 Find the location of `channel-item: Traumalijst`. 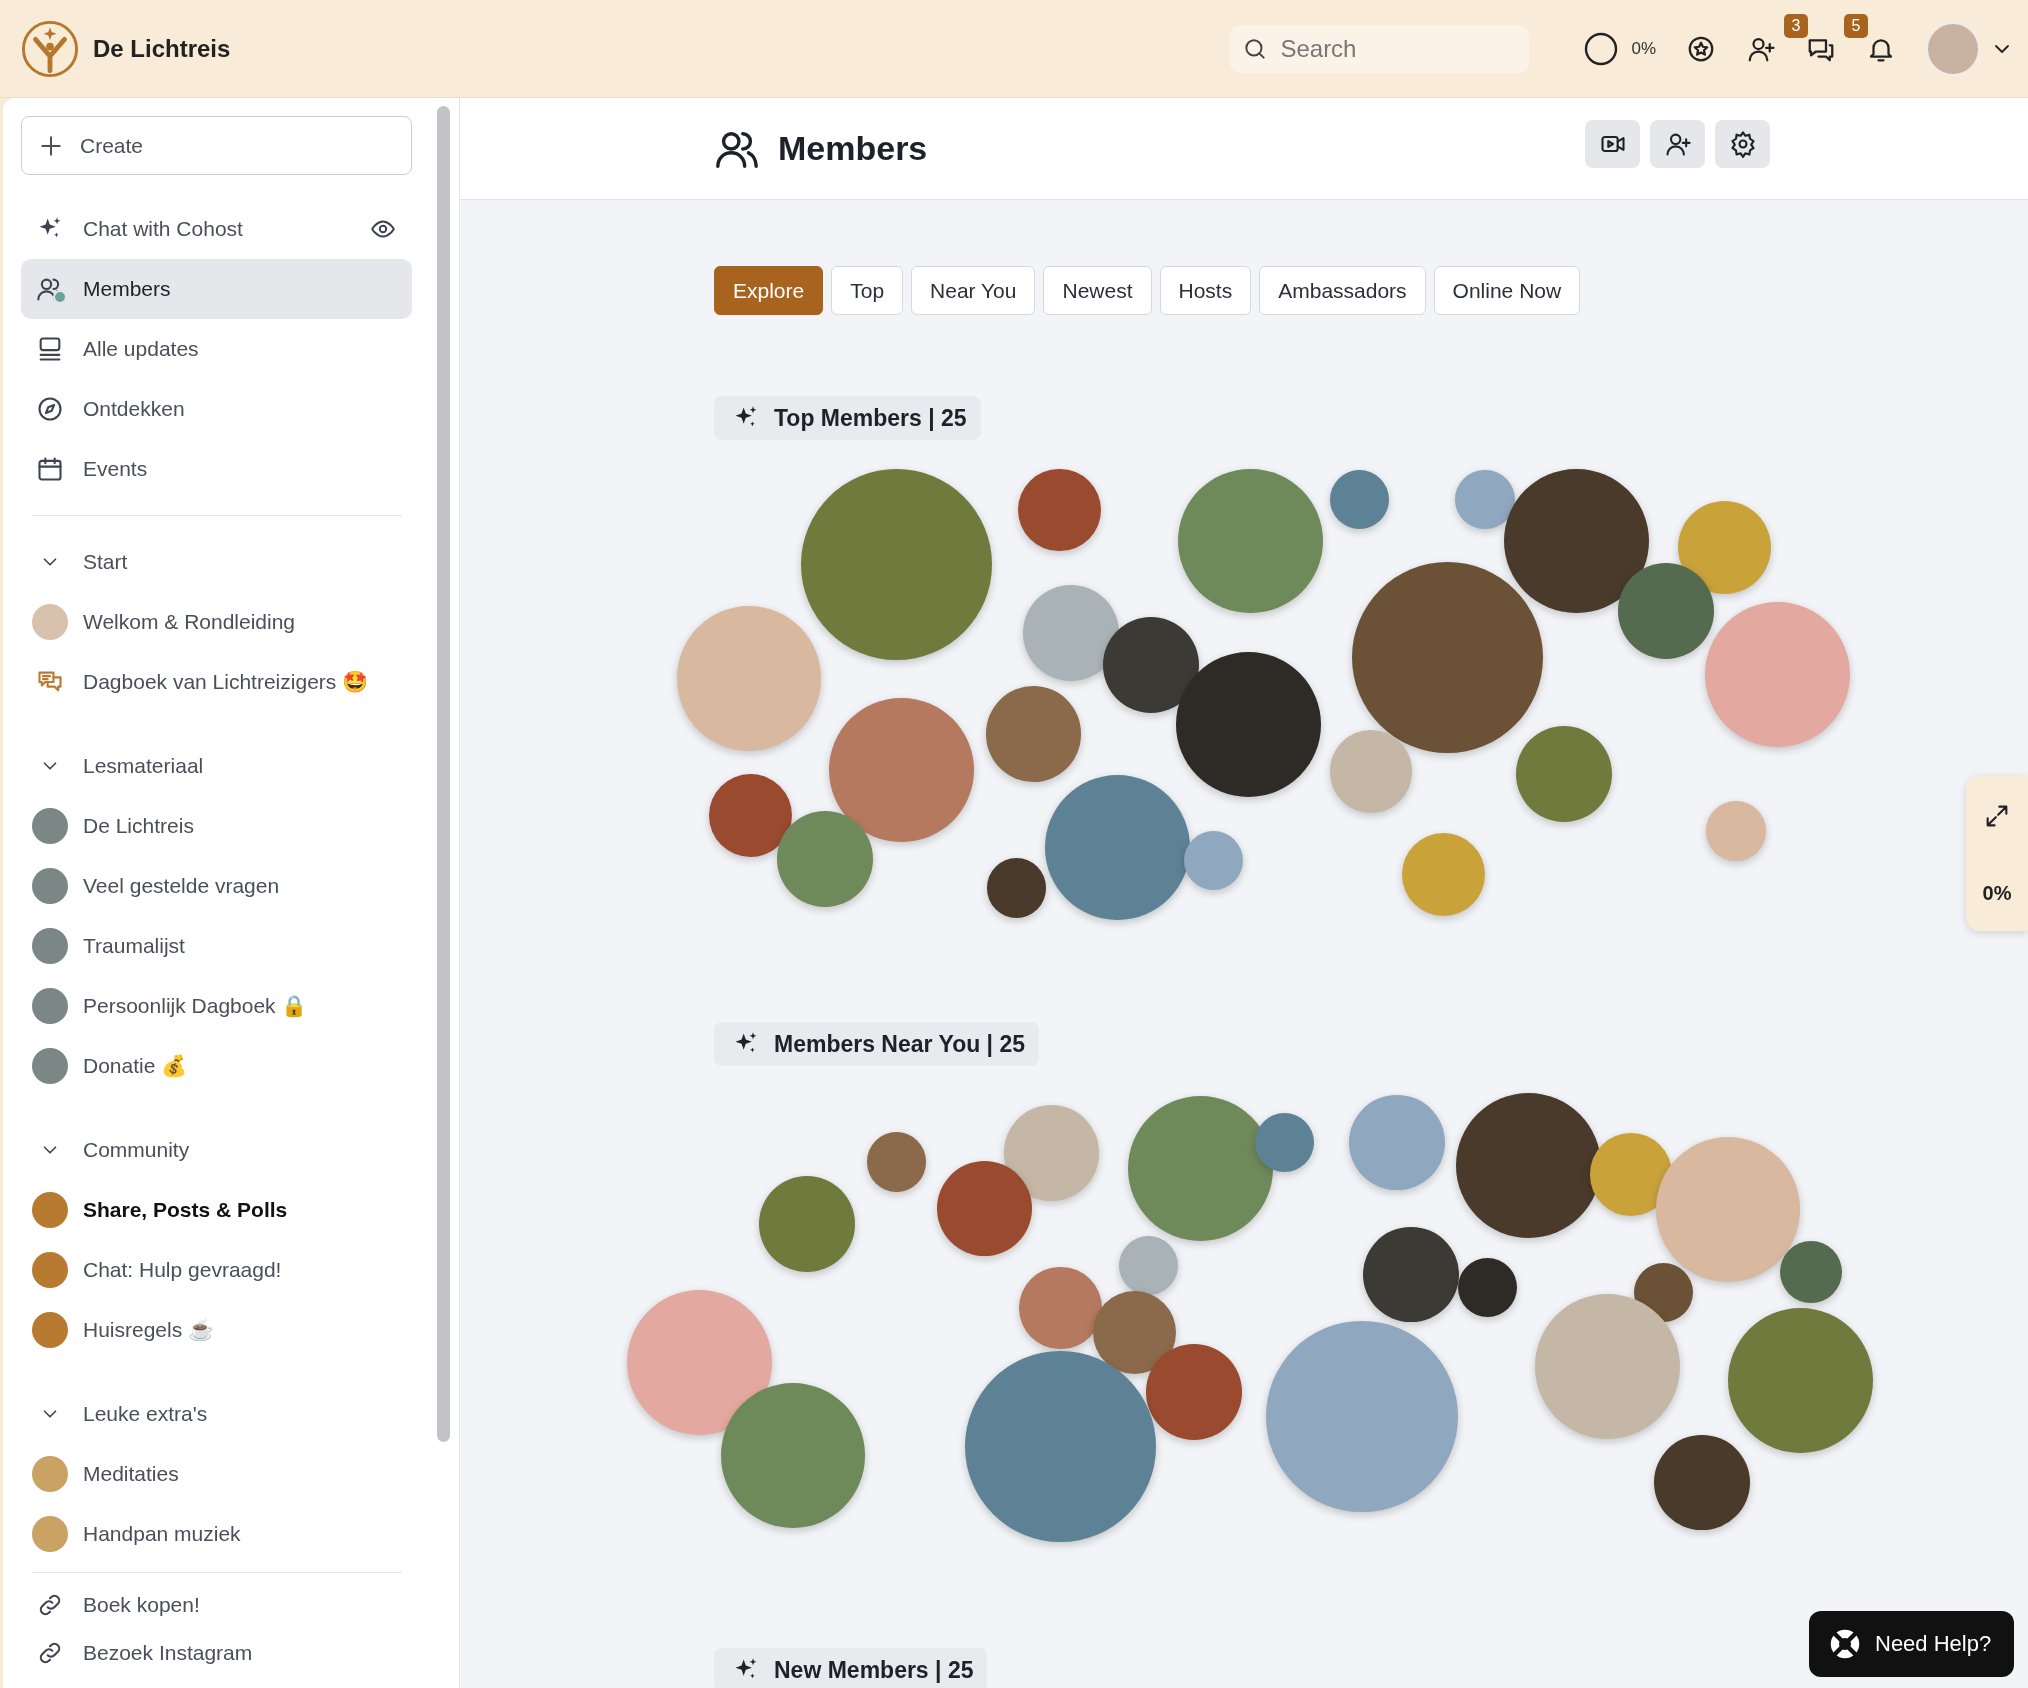

channel-item: Traumalijst is located at coordinates (216, 946).